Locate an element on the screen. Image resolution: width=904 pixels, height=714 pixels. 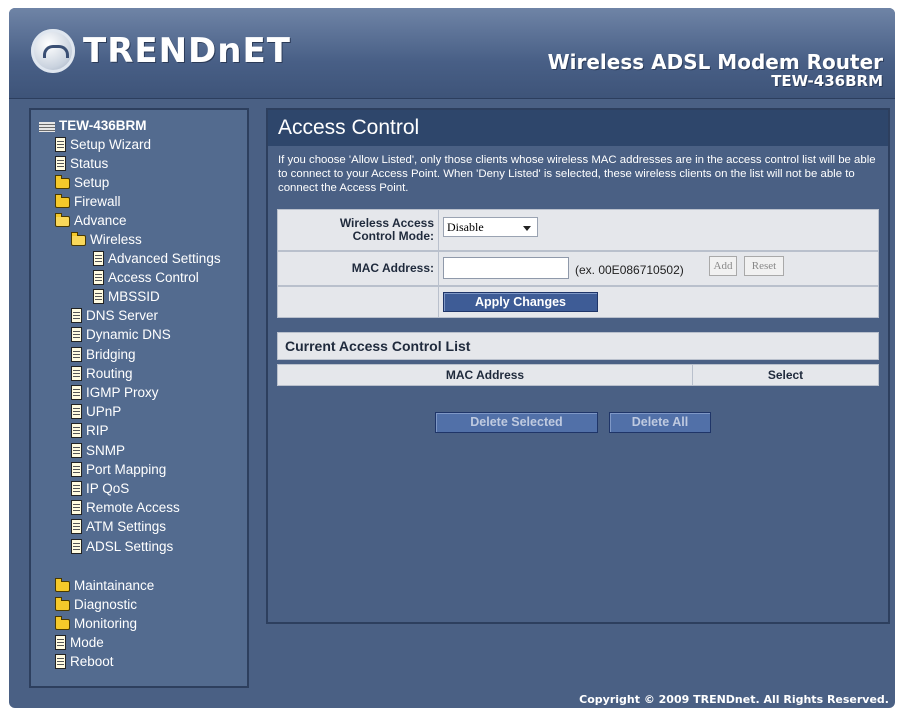
sidebar-item-advanced-settings: Advanced Settings is located at coordinates (157, 258).